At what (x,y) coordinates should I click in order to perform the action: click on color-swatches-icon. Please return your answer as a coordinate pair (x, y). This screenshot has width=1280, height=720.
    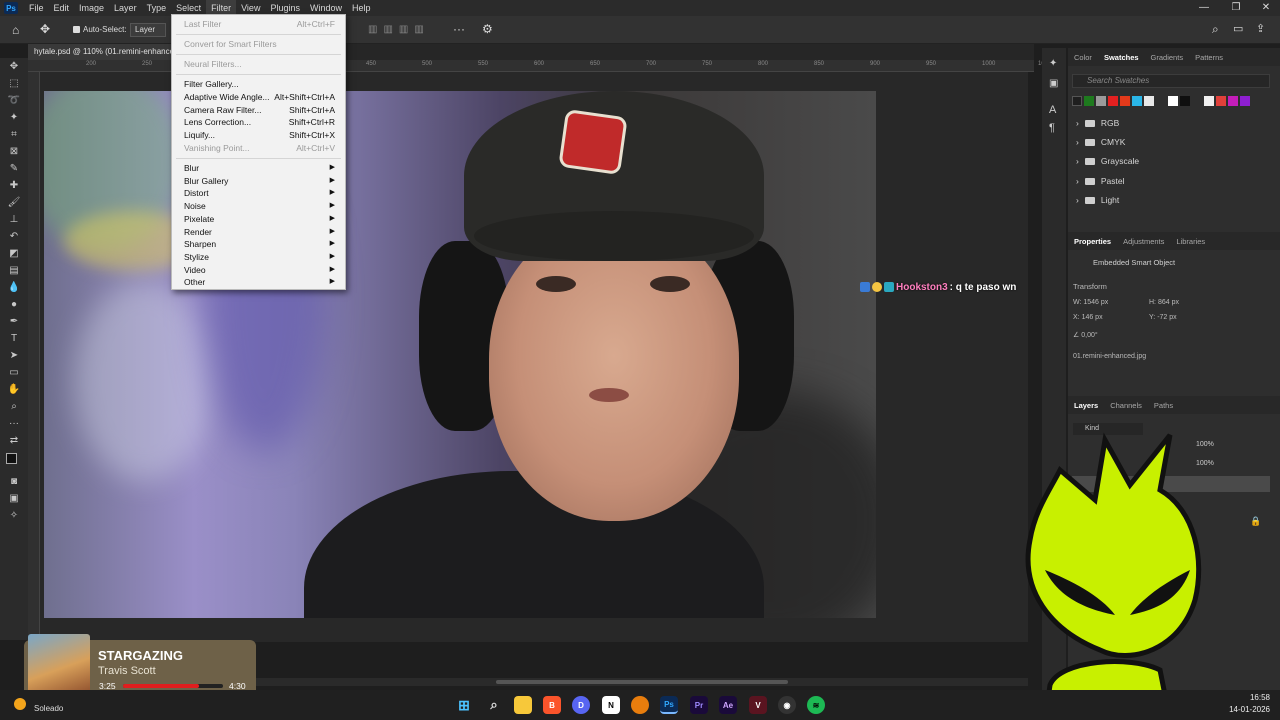
    Looking at the image, I should click on (14, 461).